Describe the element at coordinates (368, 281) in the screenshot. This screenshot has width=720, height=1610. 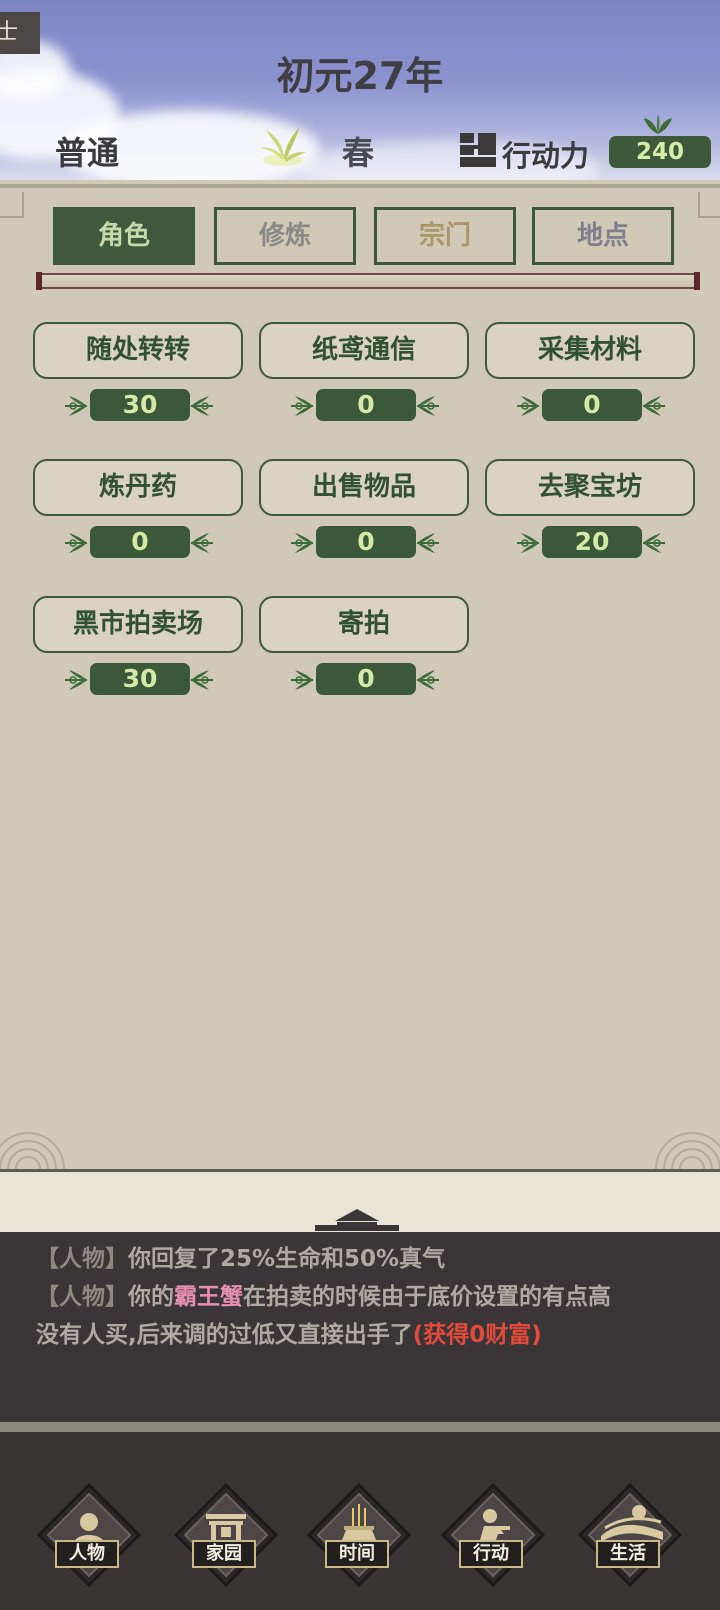
I see `scroll-bar-divider` at that location.